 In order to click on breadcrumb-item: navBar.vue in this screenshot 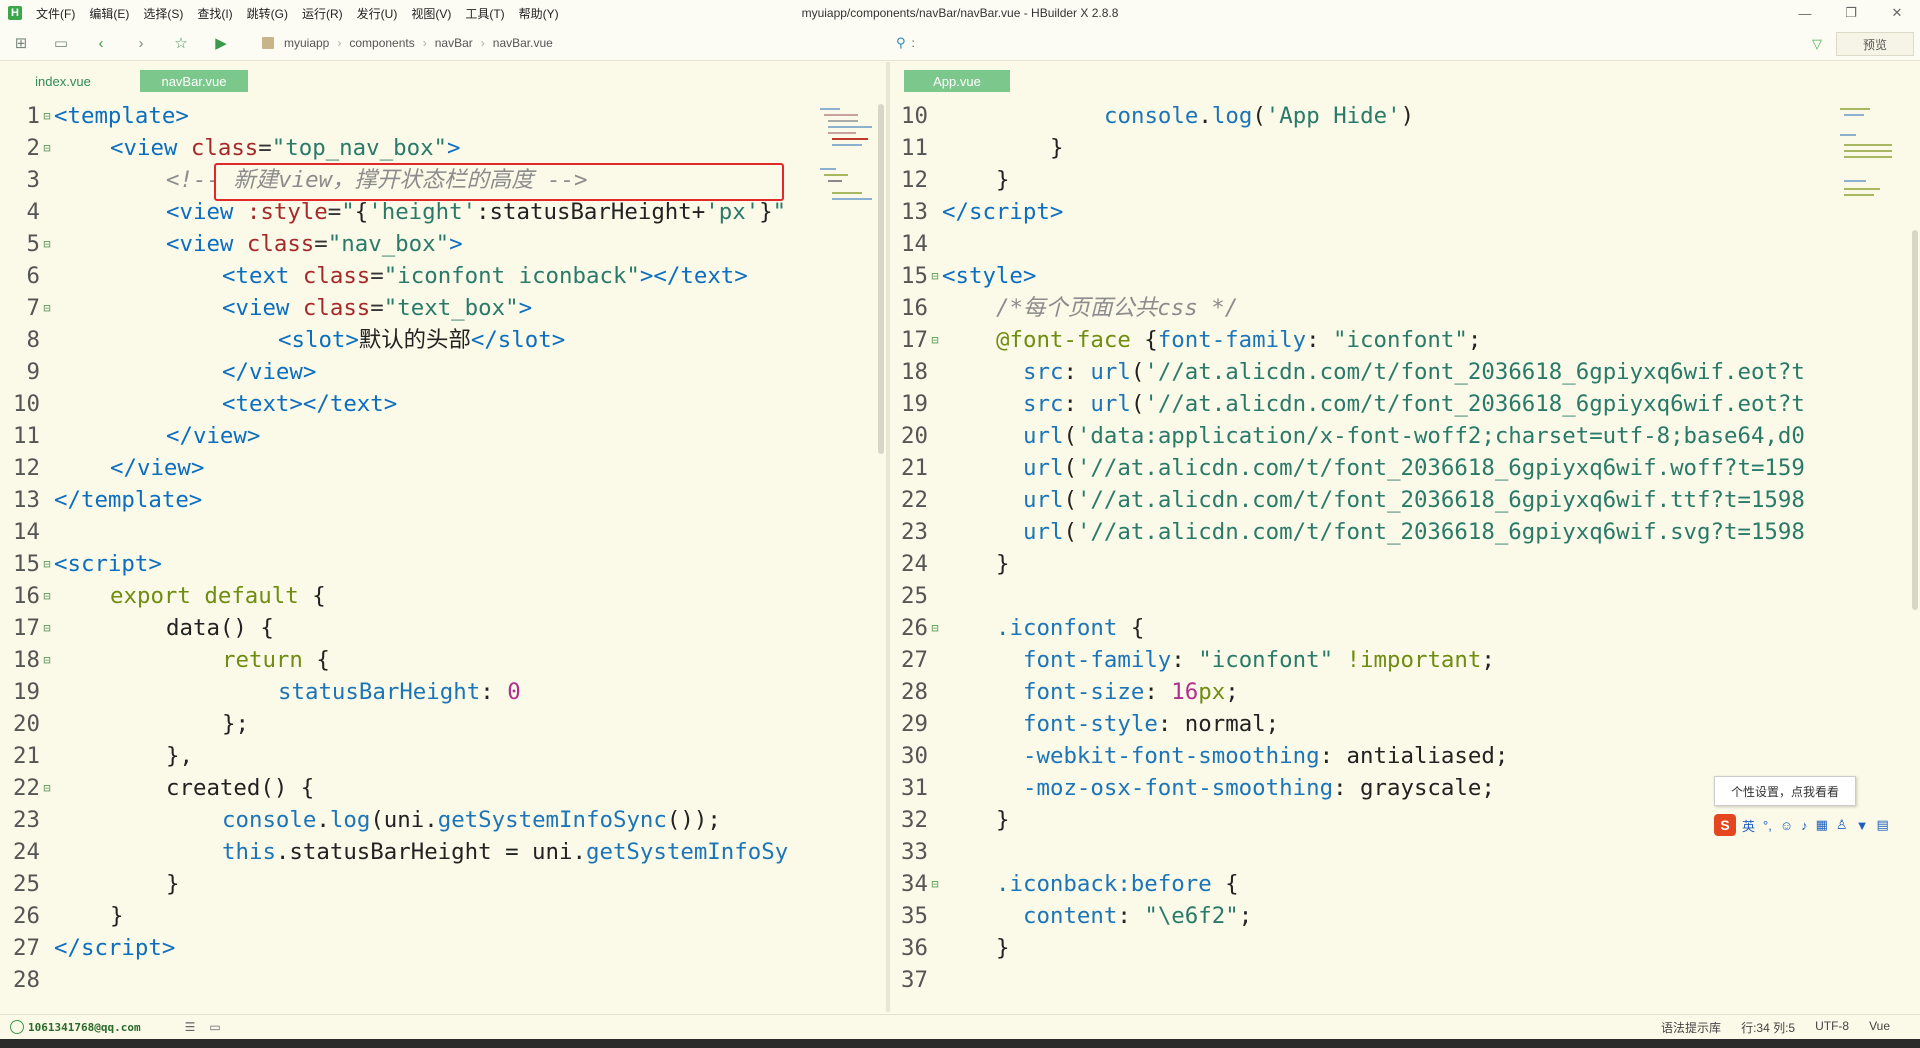, I will do `click(523, 43)`.